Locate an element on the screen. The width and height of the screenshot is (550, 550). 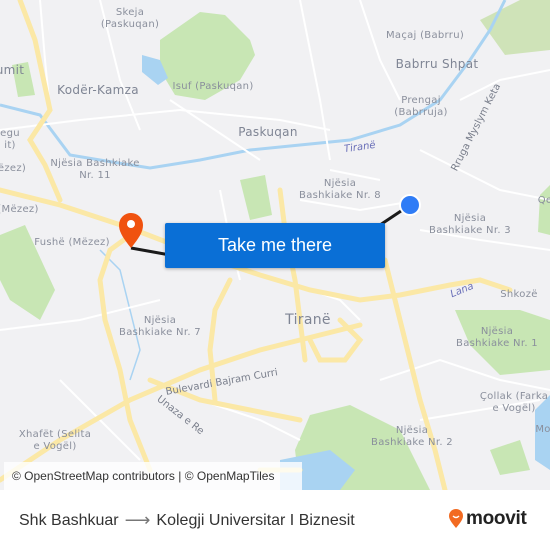
place-label: Njësia Bashkiake Nr. 7 is located at coordinates (160, 326).